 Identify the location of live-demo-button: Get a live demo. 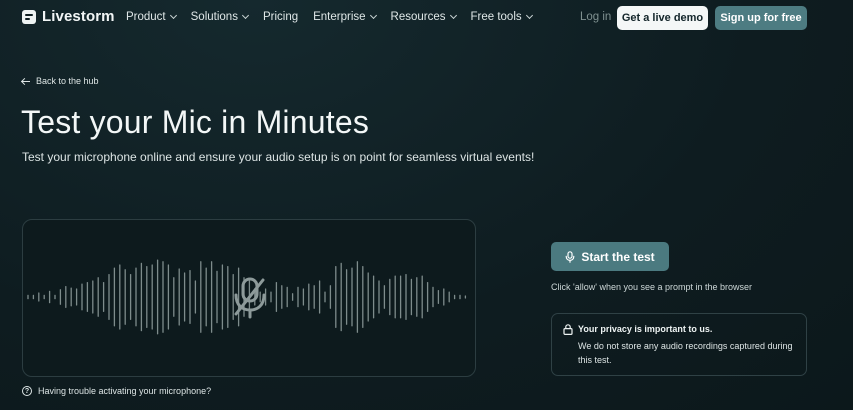
(662, 18).